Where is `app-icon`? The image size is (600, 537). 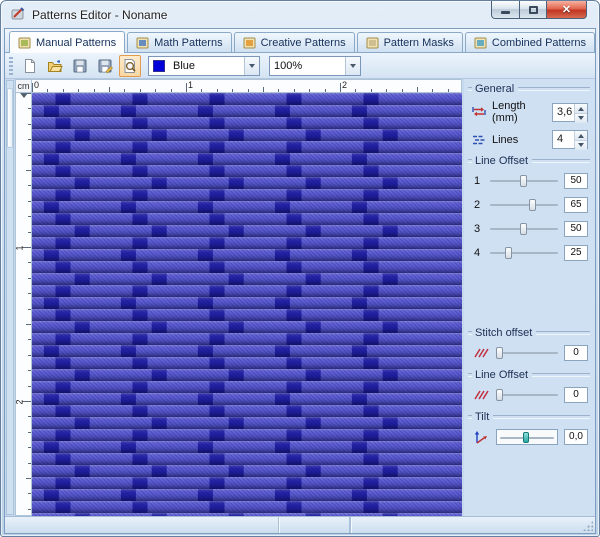 app-icon is located at coordinates (18, 14).